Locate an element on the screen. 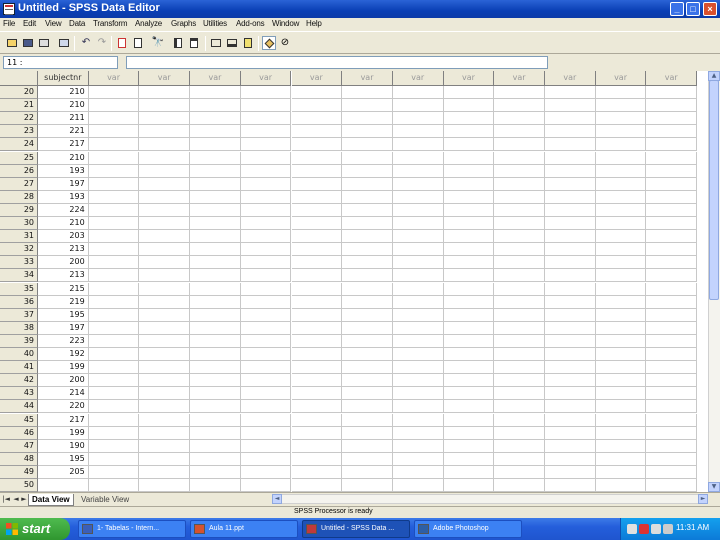 This screenshot has width=720, height=540. cell-subjectnr: 217 is located at coordinates (63, 420).